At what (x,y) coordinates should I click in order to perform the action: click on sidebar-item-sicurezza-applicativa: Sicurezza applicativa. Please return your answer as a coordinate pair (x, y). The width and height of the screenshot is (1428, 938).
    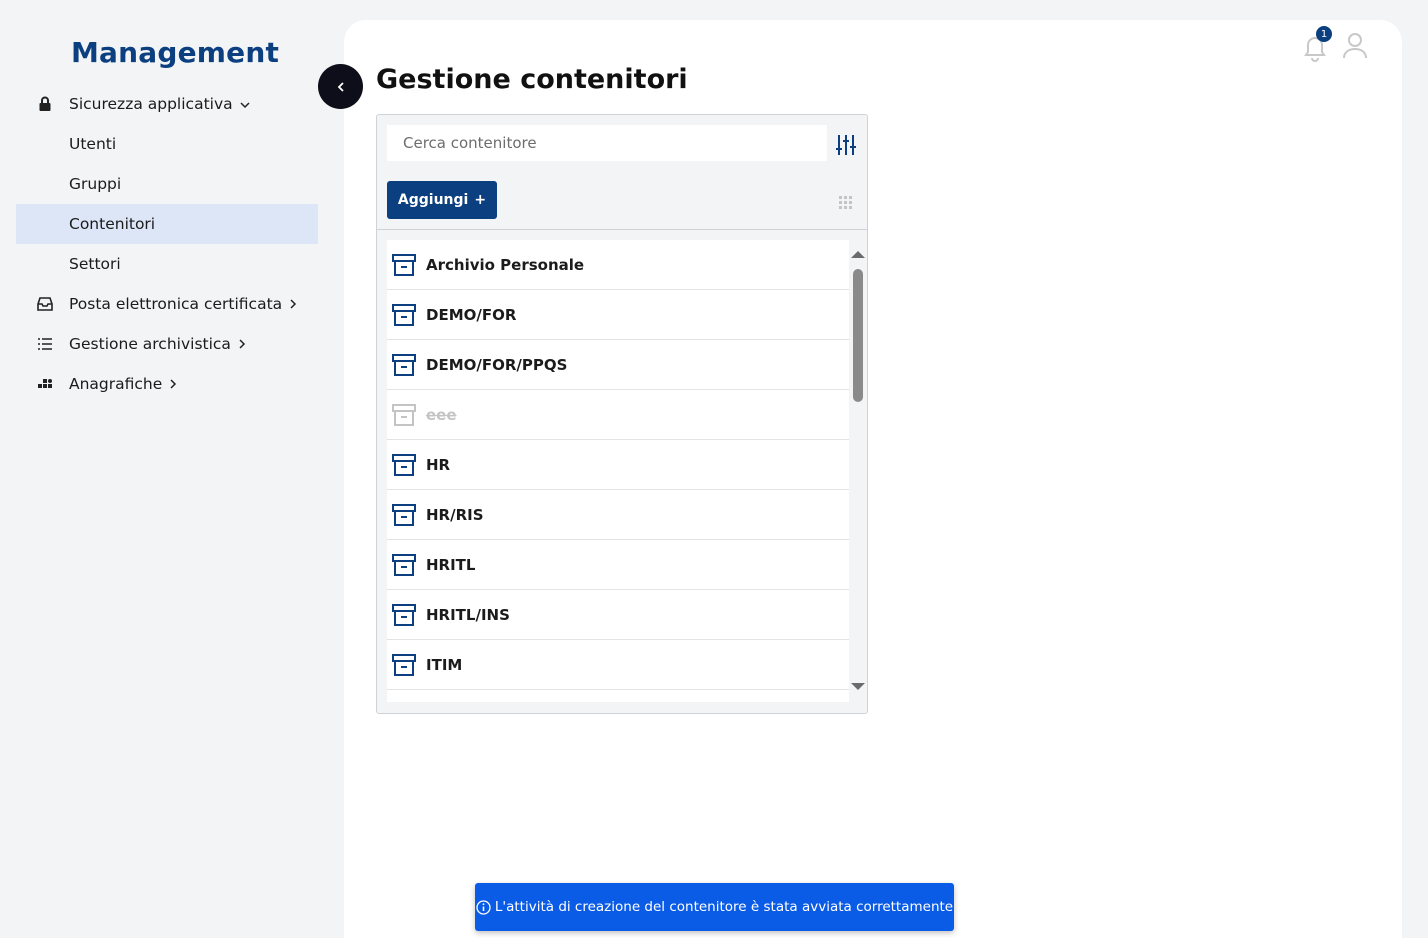
    Looking at the image, I should click on (167, 104).